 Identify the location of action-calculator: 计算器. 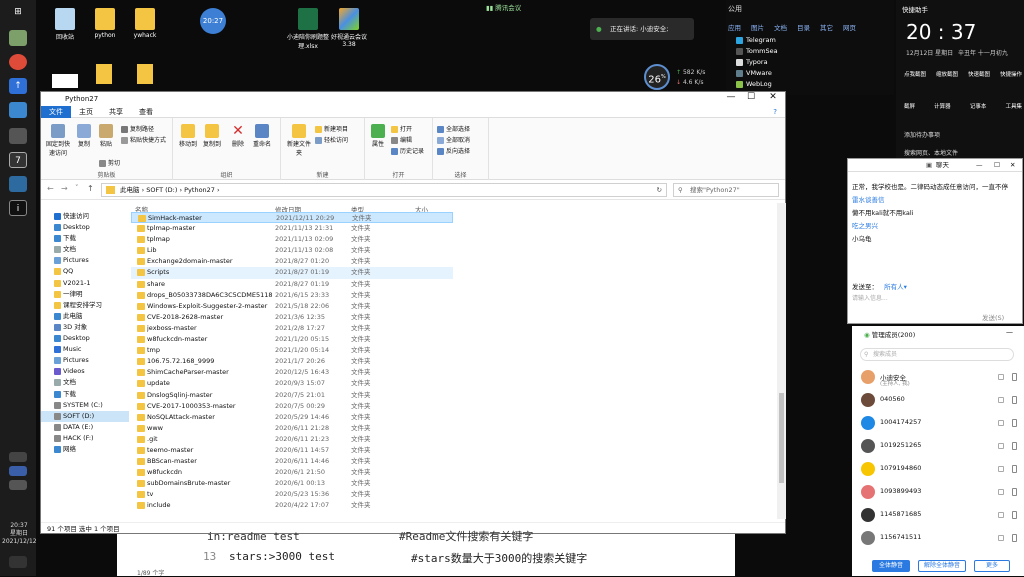
(942, 106).